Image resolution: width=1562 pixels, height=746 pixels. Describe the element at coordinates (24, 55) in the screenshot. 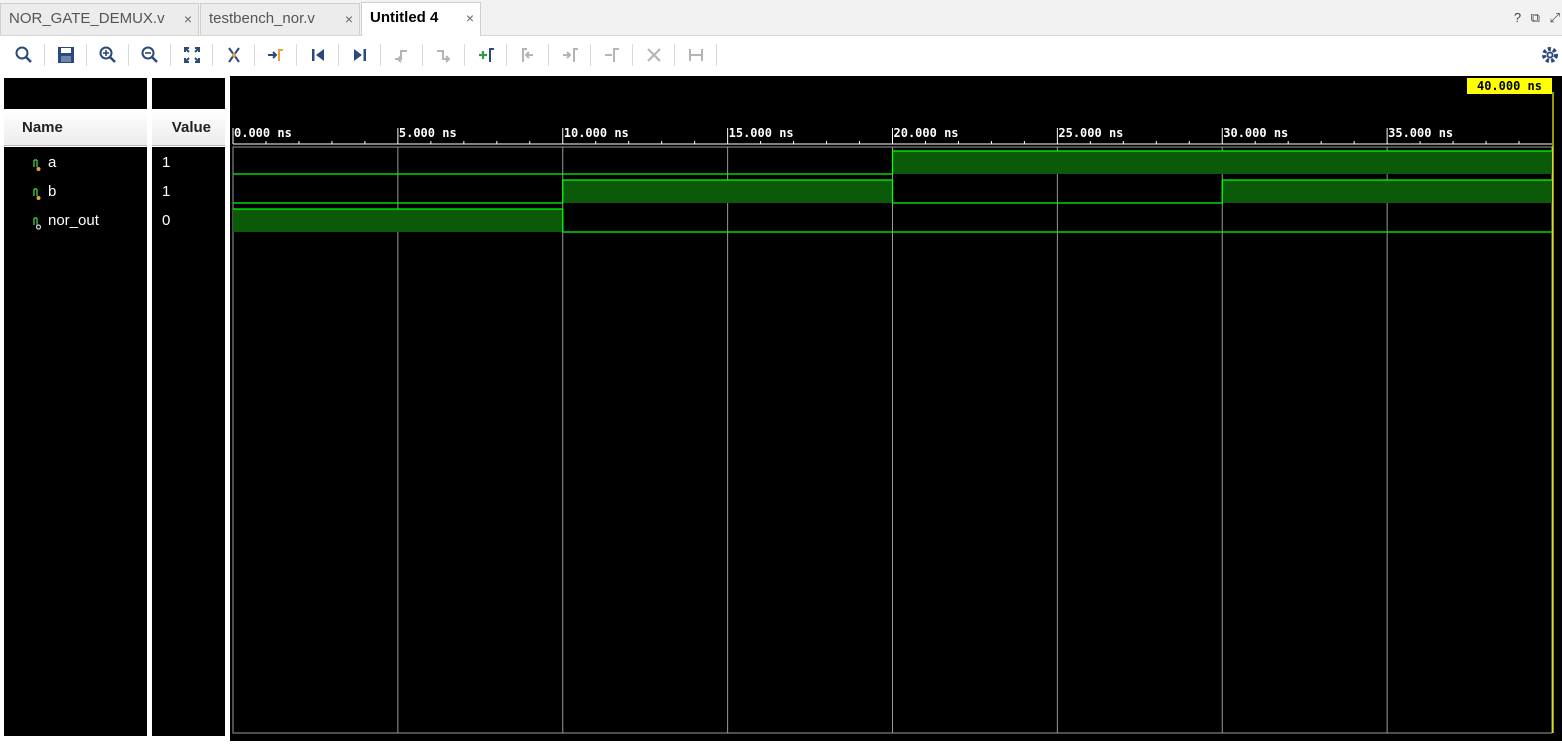

I see `search-icon` at that location.